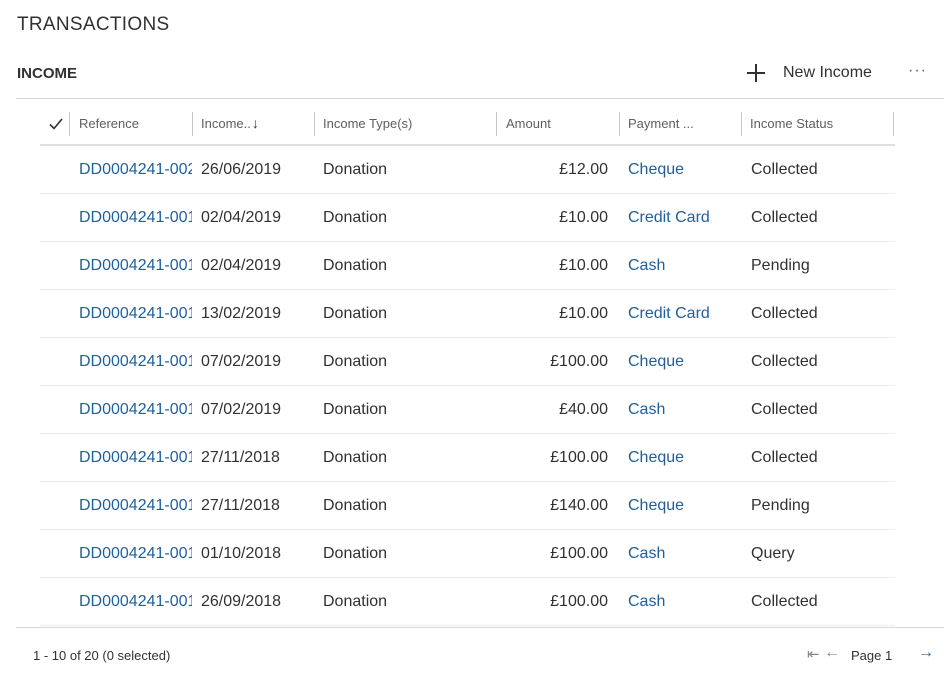 This screenshot has height=681, width=951. I want to click on page-indicator: Page 1, so click(872, 655).